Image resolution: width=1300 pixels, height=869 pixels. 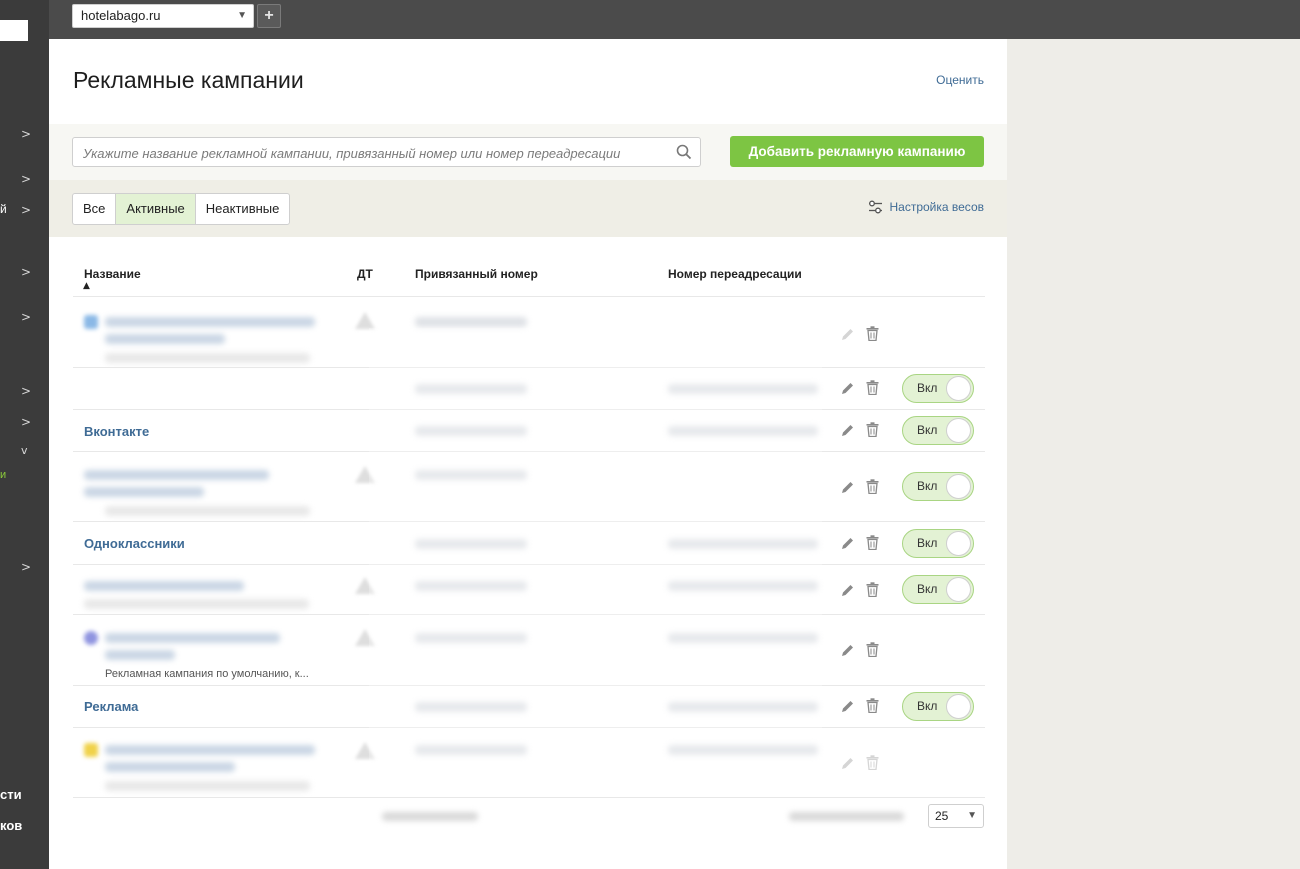 What do you see at coordinates (11, 794) in the screenshot?
I see `sidebar-item-label: сти` at bounding box center [11, 794].